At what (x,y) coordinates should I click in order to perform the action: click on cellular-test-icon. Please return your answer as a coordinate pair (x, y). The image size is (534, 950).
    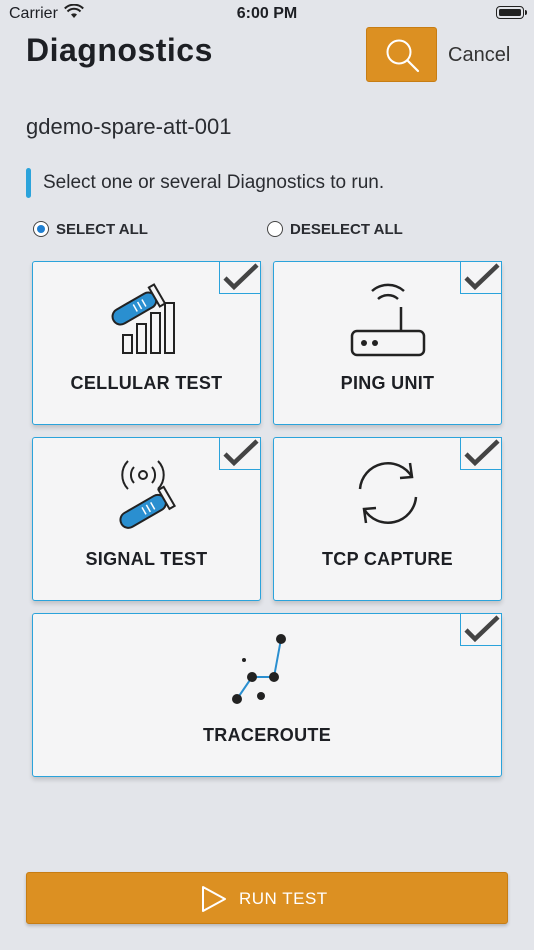
    Looking at the image, I should click on (143, 318).